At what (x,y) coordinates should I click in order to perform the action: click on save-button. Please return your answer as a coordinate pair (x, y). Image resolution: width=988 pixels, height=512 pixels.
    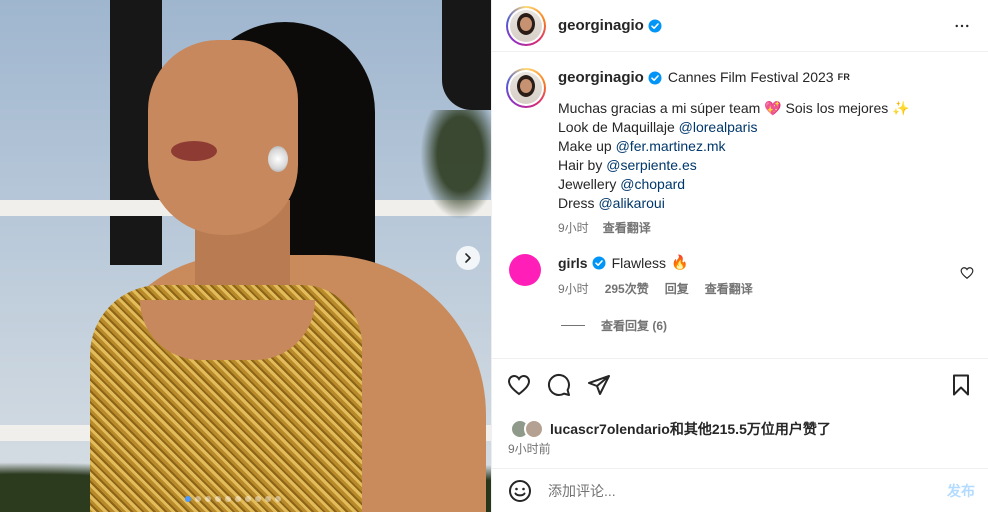
    Looking at the image, I should click on (961, 385).